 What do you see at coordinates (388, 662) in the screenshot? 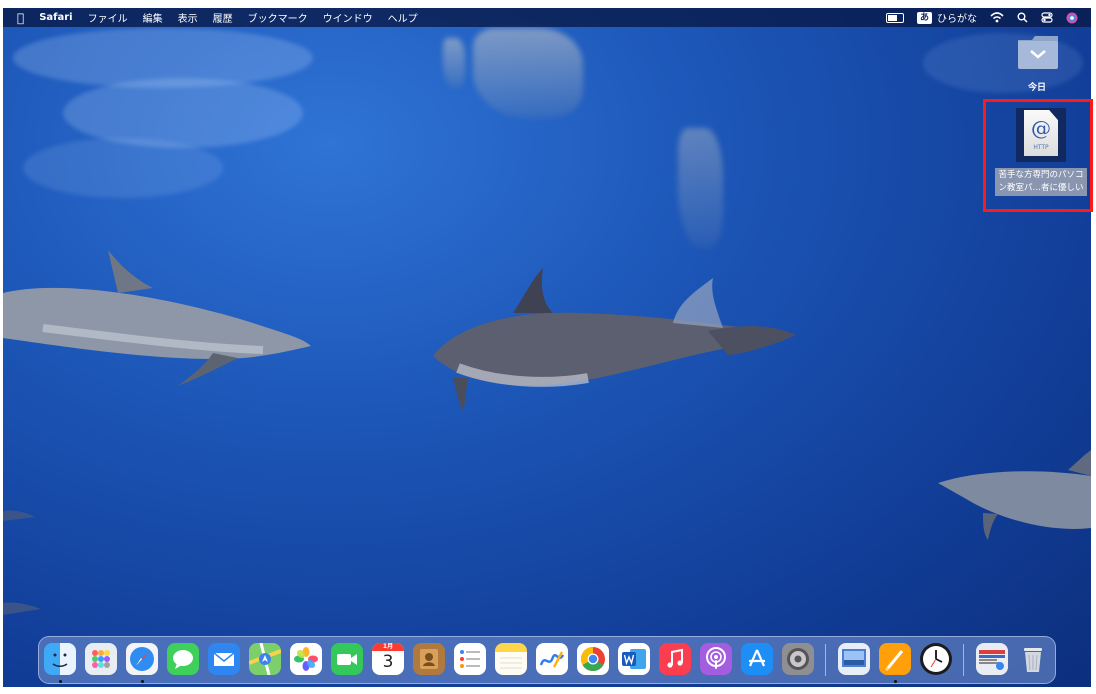
I see `calendar-day: 3` at bounding box center [388, 662].